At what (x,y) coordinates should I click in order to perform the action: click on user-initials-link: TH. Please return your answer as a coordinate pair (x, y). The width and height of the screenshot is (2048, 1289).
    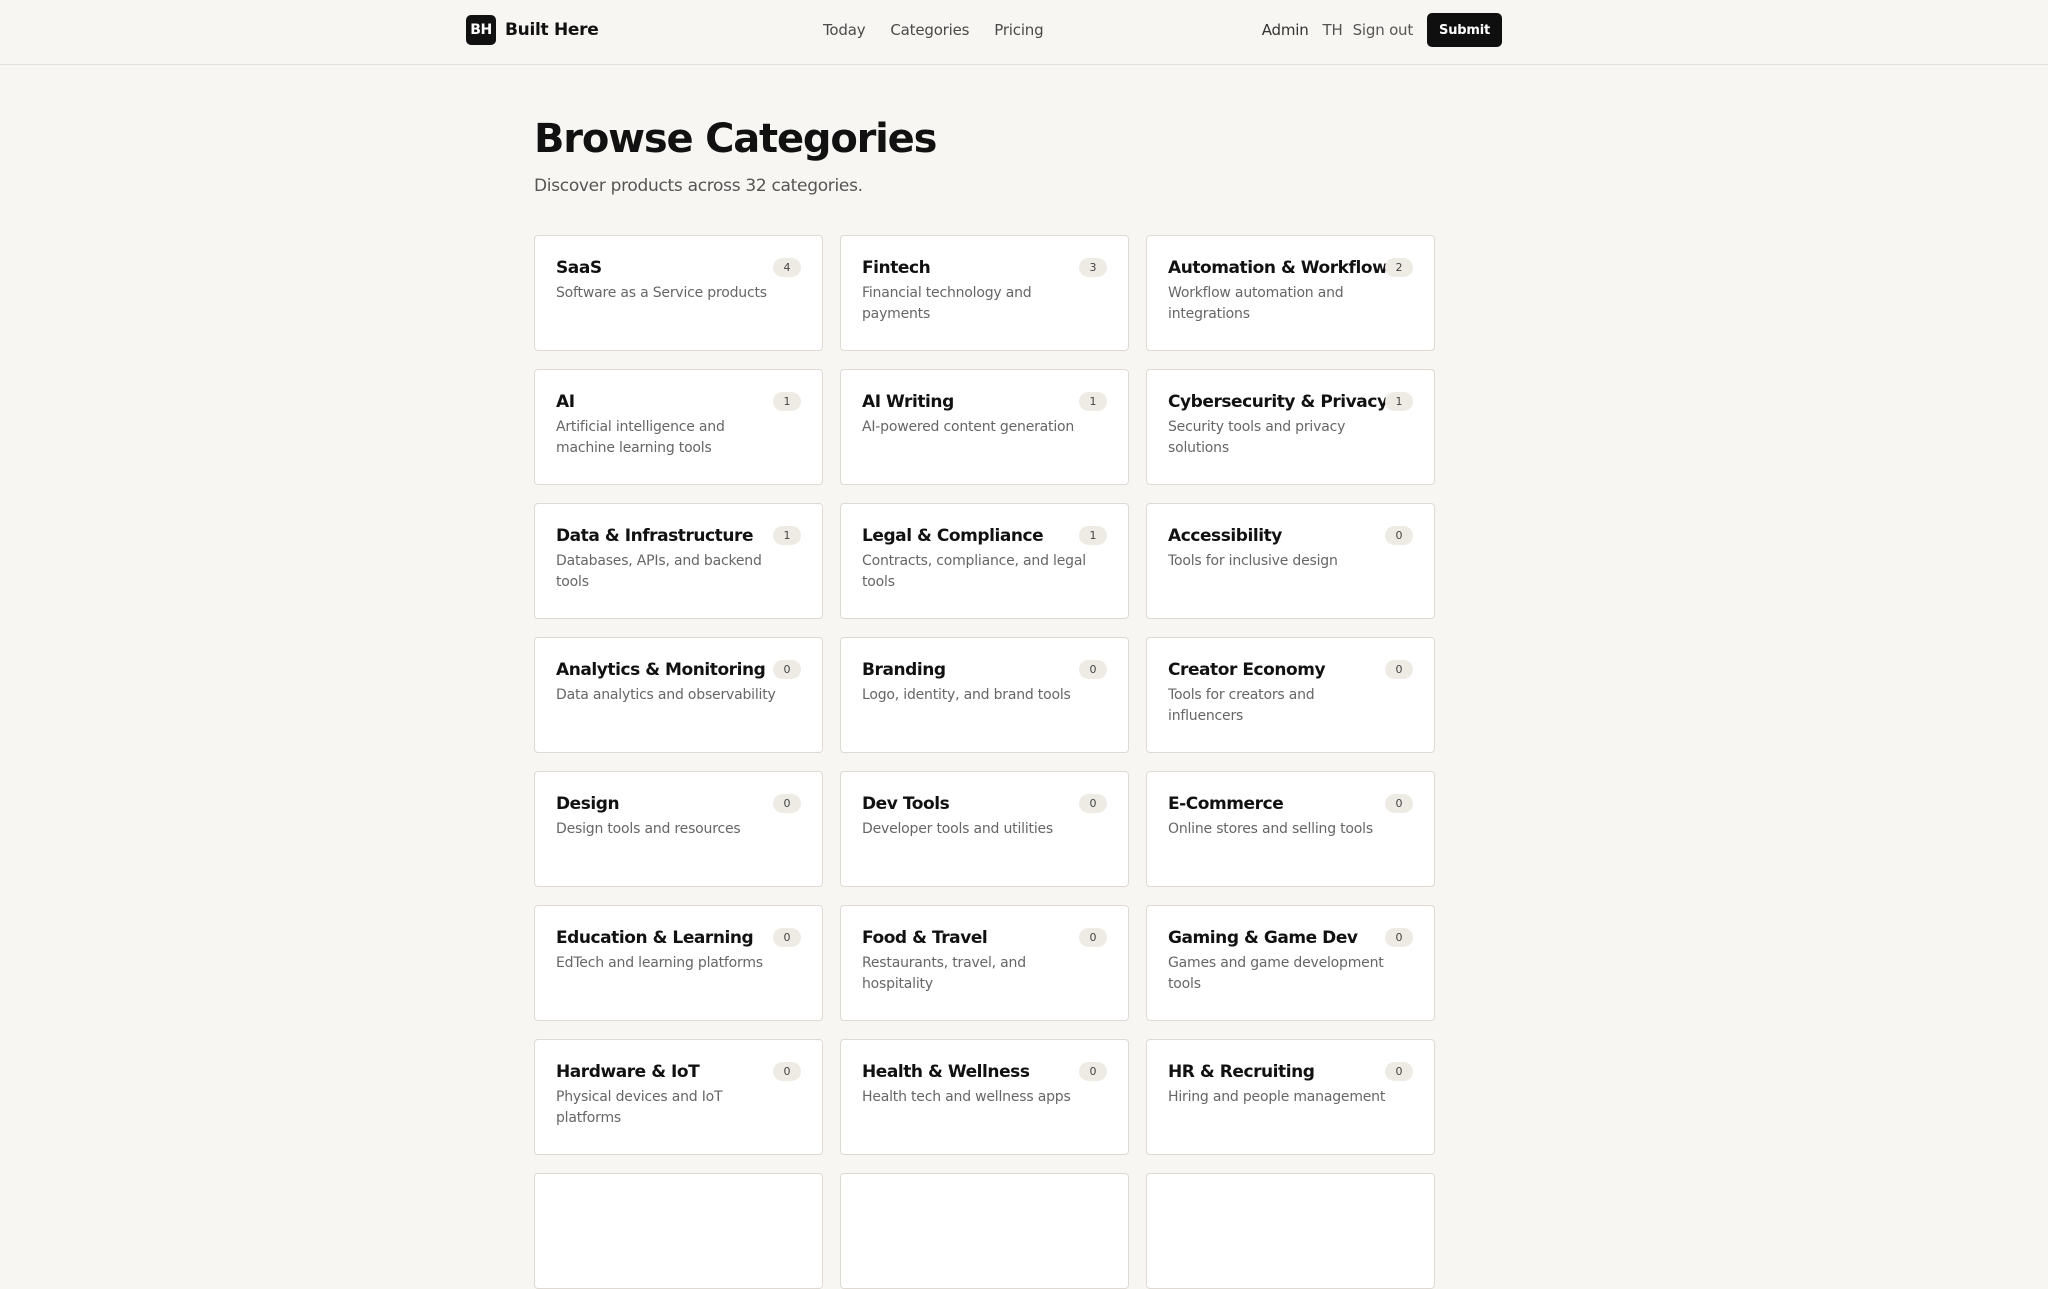
    Looking at the image, I should click on (1333, 30).